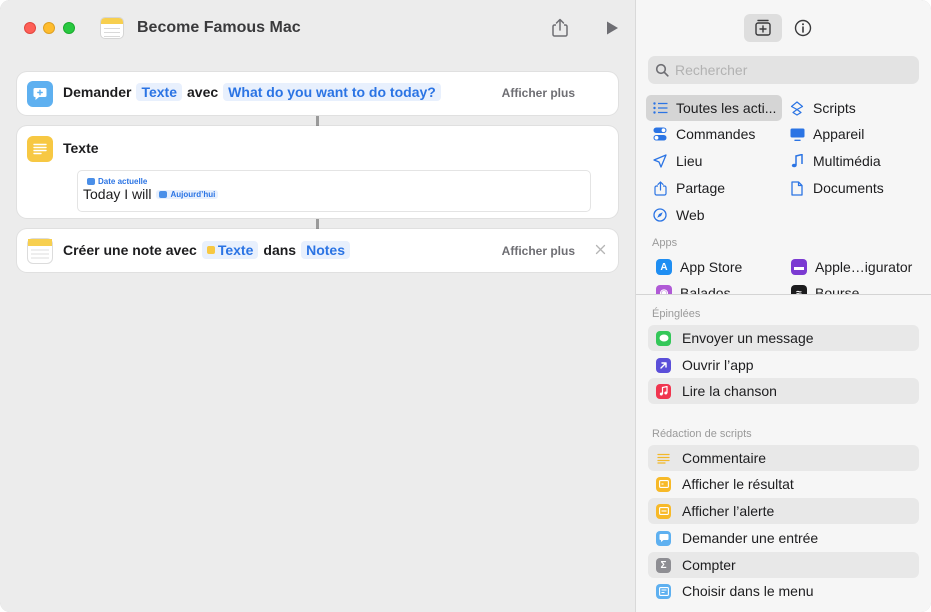  What do you see at coordinates (663, 338) in the screenshot?
I see `messages-icon` at bounding box center [663, 338].